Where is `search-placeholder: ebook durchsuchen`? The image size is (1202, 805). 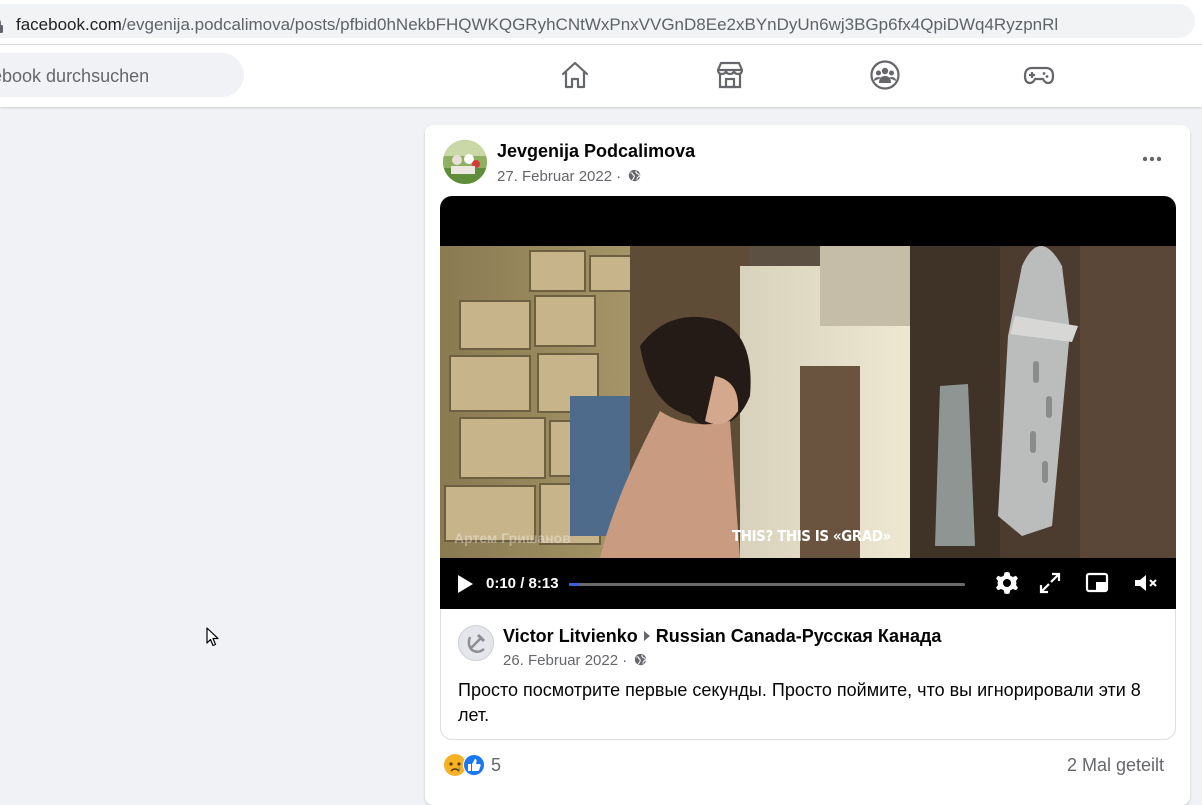
search-placeholder: ebook durchsuchen is located at coordinates (75, 76).